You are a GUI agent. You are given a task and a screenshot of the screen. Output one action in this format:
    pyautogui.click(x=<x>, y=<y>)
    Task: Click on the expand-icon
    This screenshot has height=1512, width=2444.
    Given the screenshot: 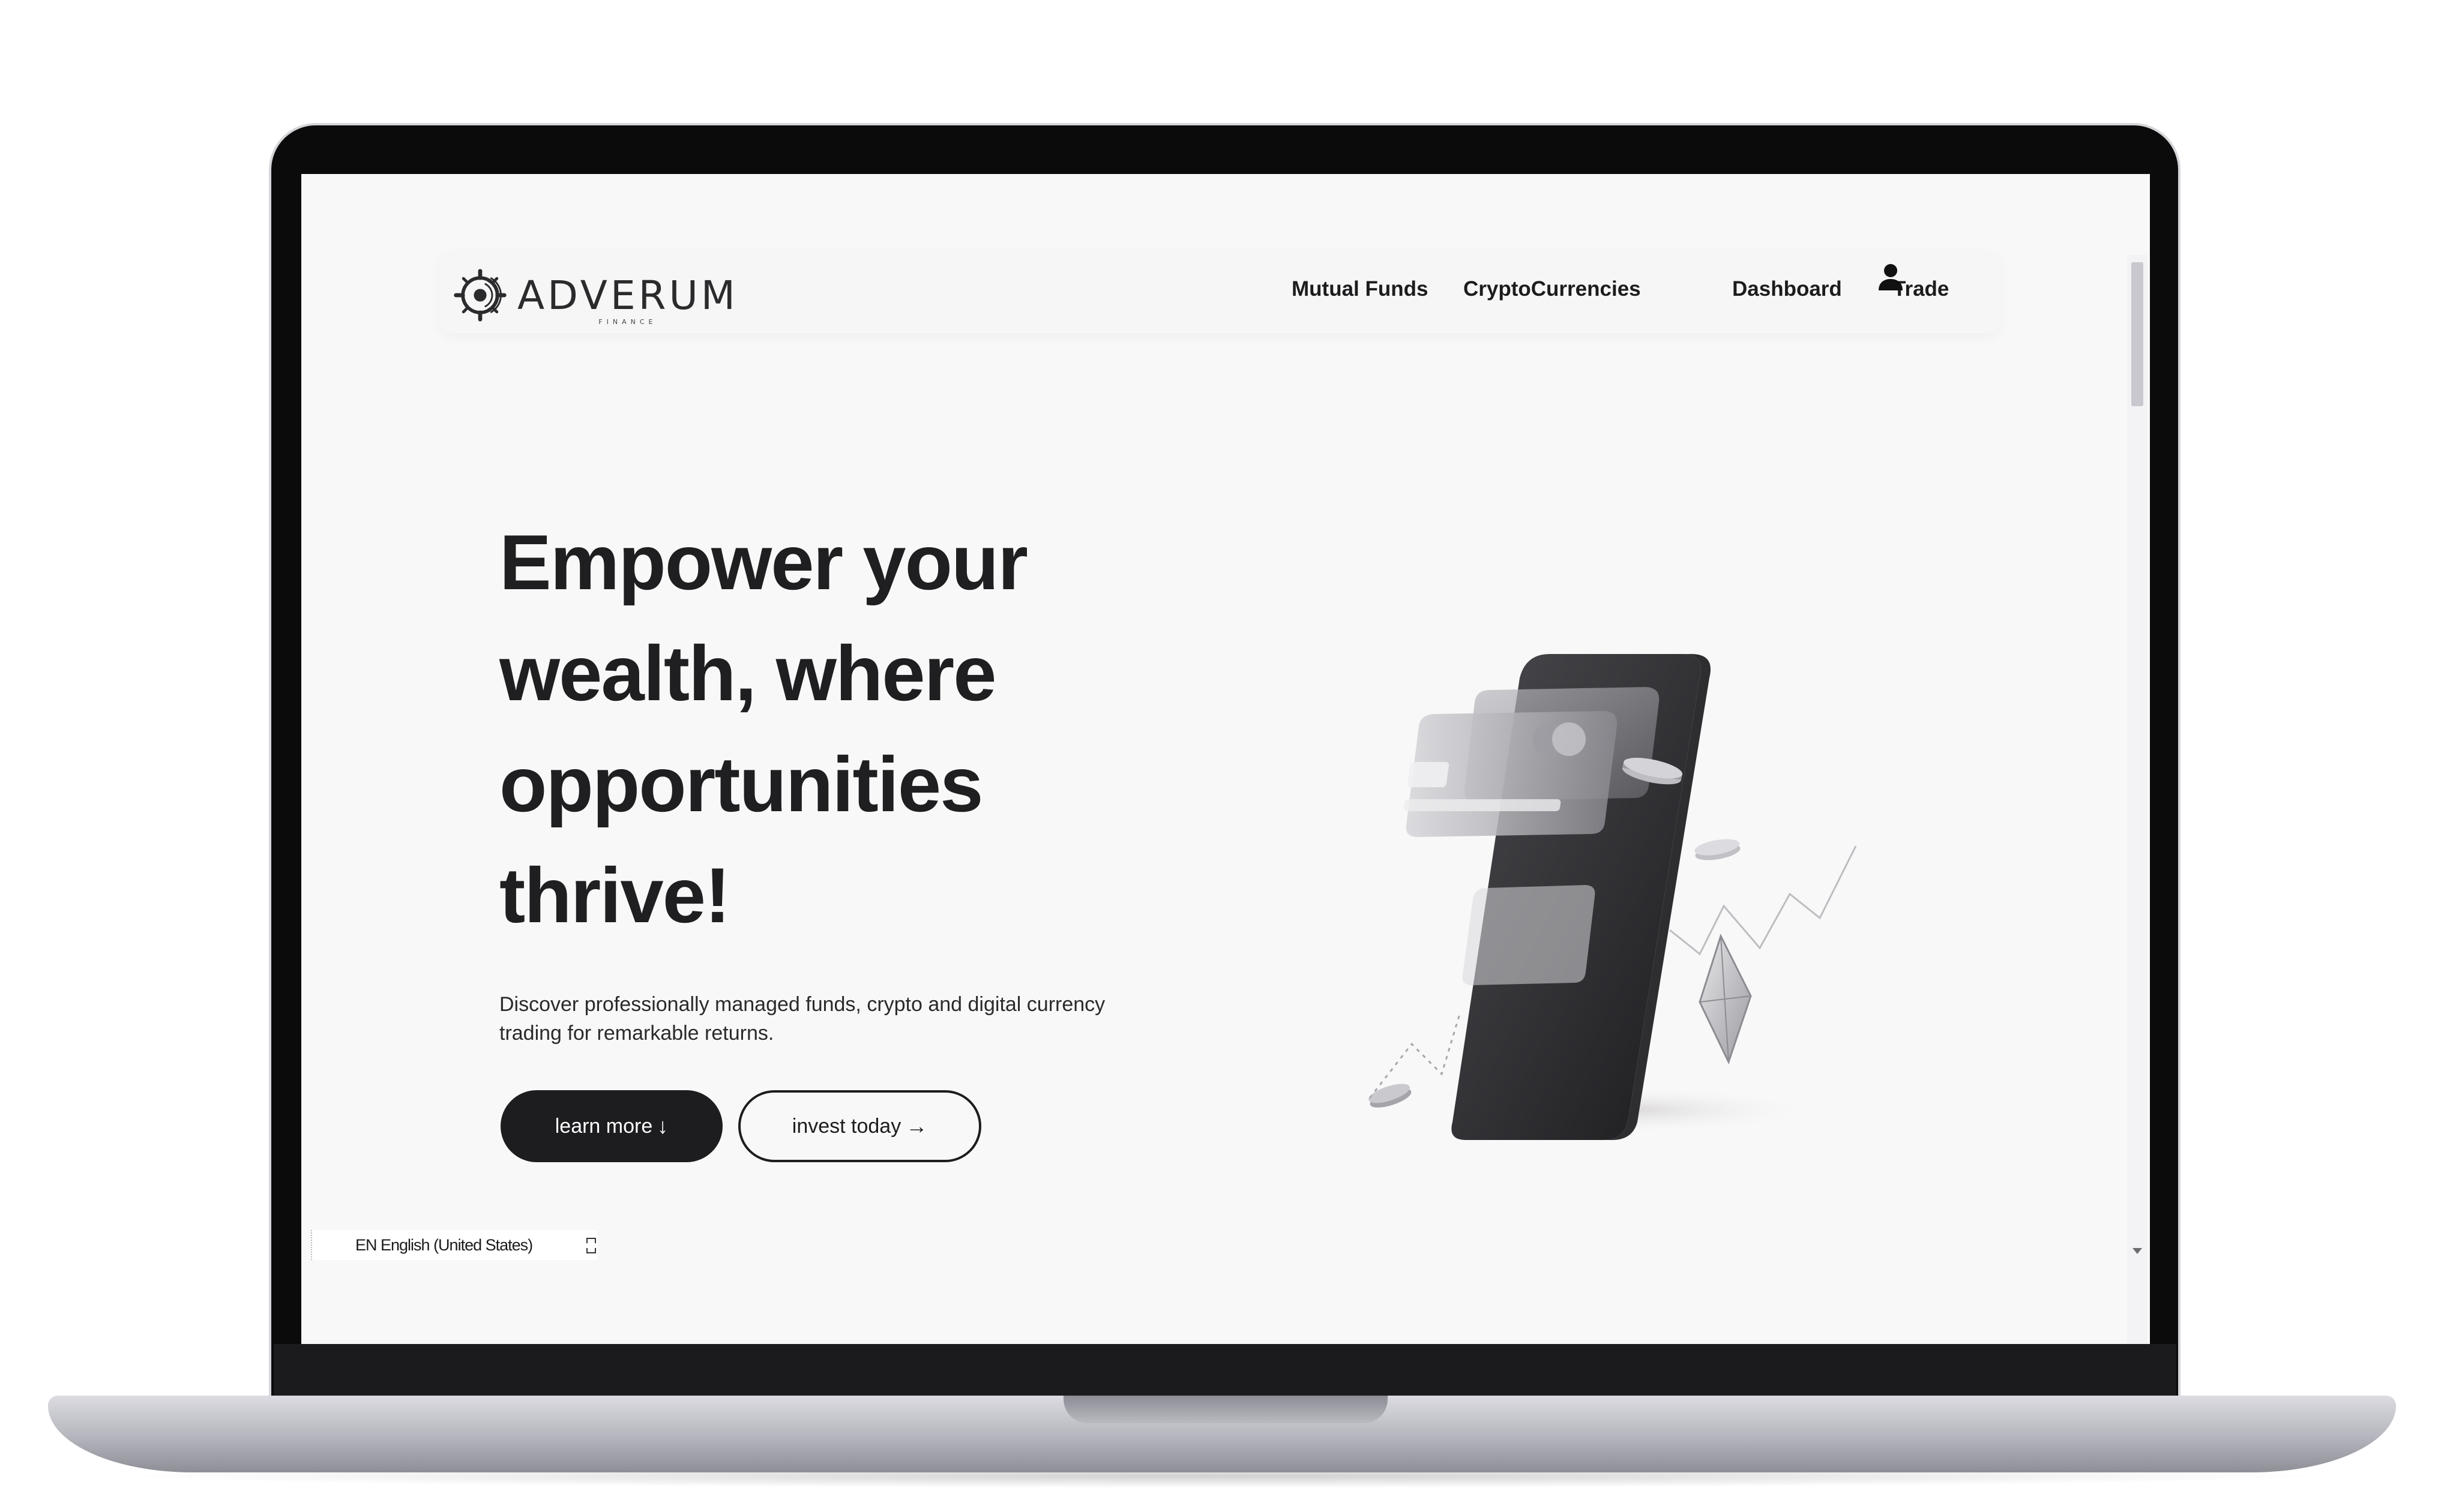 What is the action you would take?
    pyautogui.click(x=591, y=1245)
    